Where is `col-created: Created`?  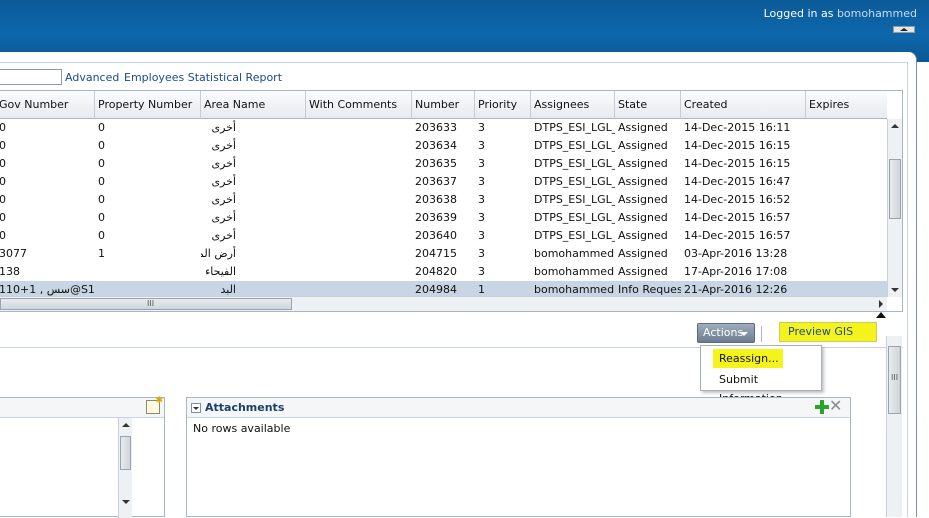 col-created: Created is located at coordinates (743, 105).